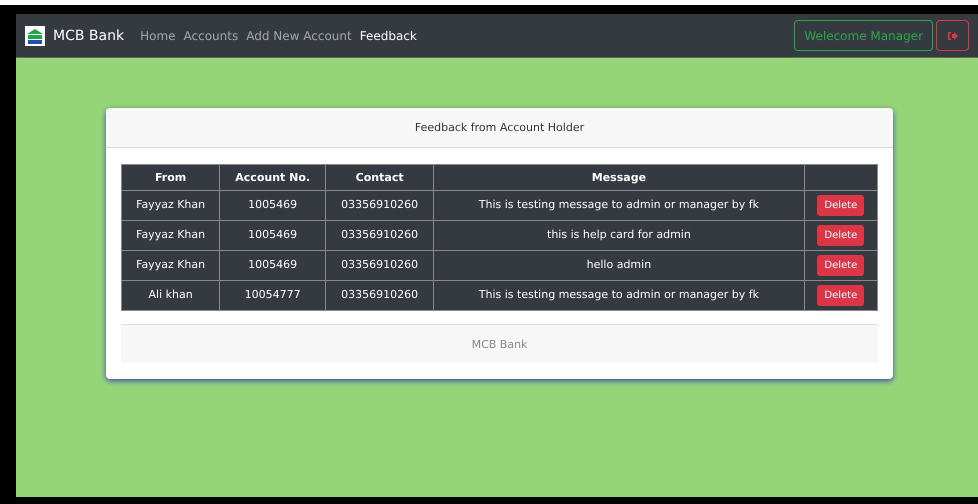  I want to click on card-footer: MCB Bank, so click(499, 343).